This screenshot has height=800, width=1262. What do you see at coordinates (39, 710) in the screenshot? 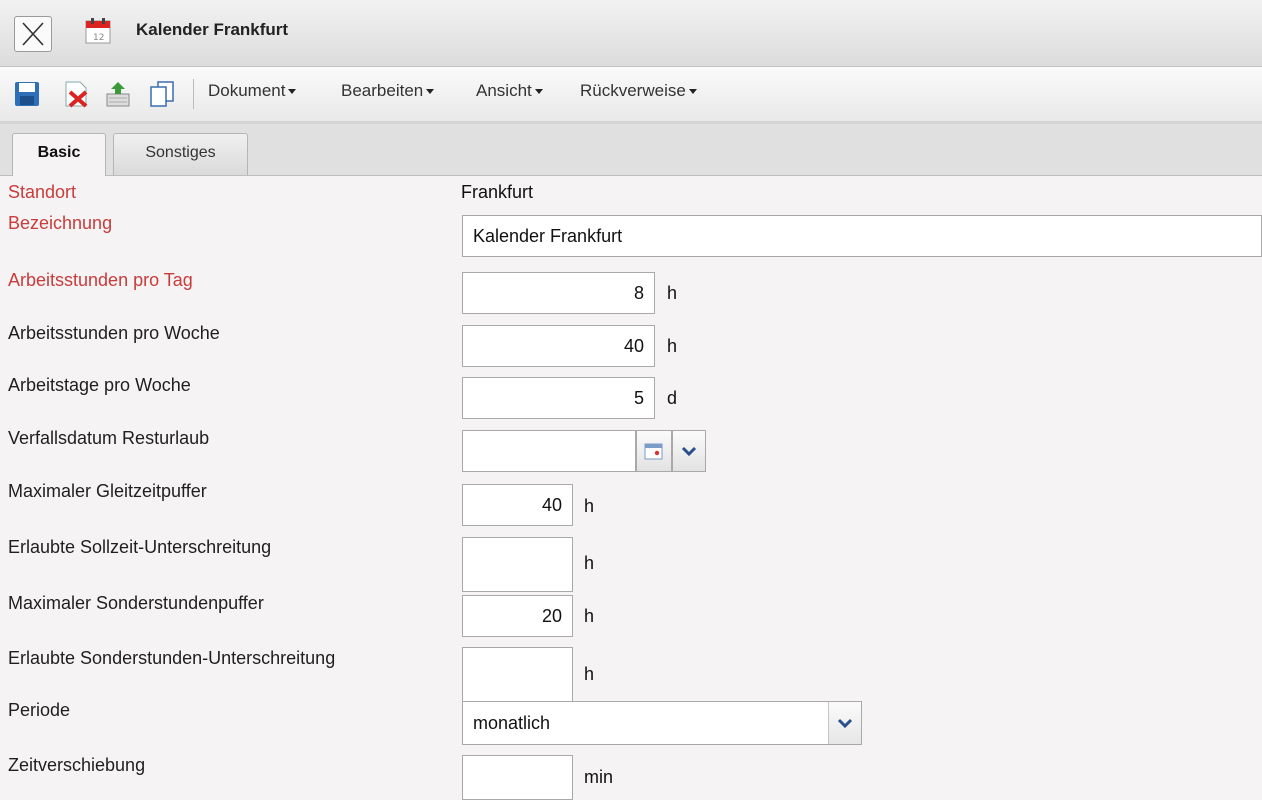
I see `periode-label: Periode` at bounding box center [39, 710].